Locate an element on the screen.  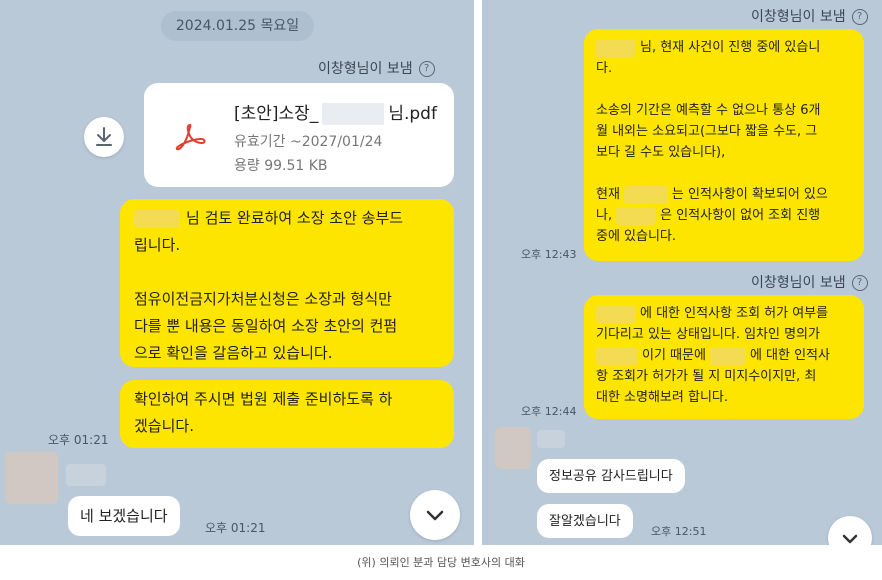
reply-bubble: 정보공유 감사드립니다 is located at coordinates (611, 476).